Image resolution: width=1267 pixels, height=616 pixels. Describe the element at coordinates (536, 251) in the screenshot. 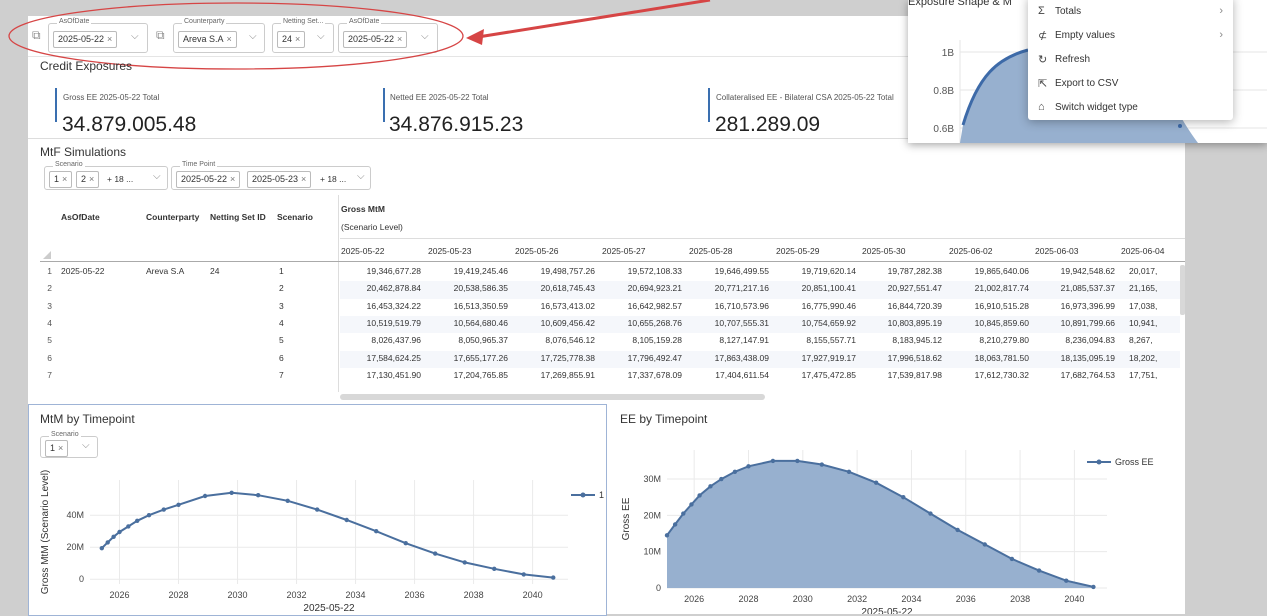

I see `date-column-header: 2025-05-26` at that location.